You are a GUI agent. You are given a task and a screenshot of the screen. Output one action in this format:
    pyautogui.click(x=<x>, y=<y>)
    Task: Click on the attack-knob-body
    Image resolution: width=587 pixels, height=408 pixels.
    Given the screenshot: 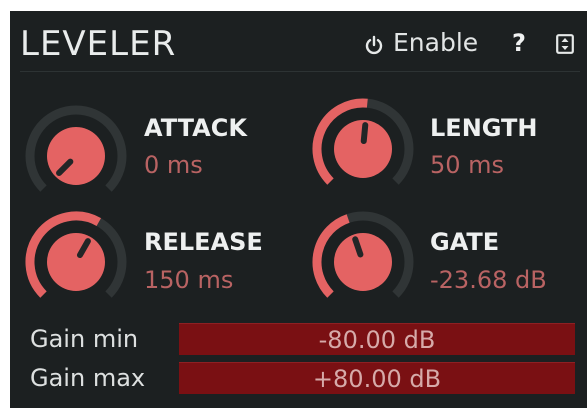 What is the action you would take?
    pyautogui.click(x=76, y=156)
    